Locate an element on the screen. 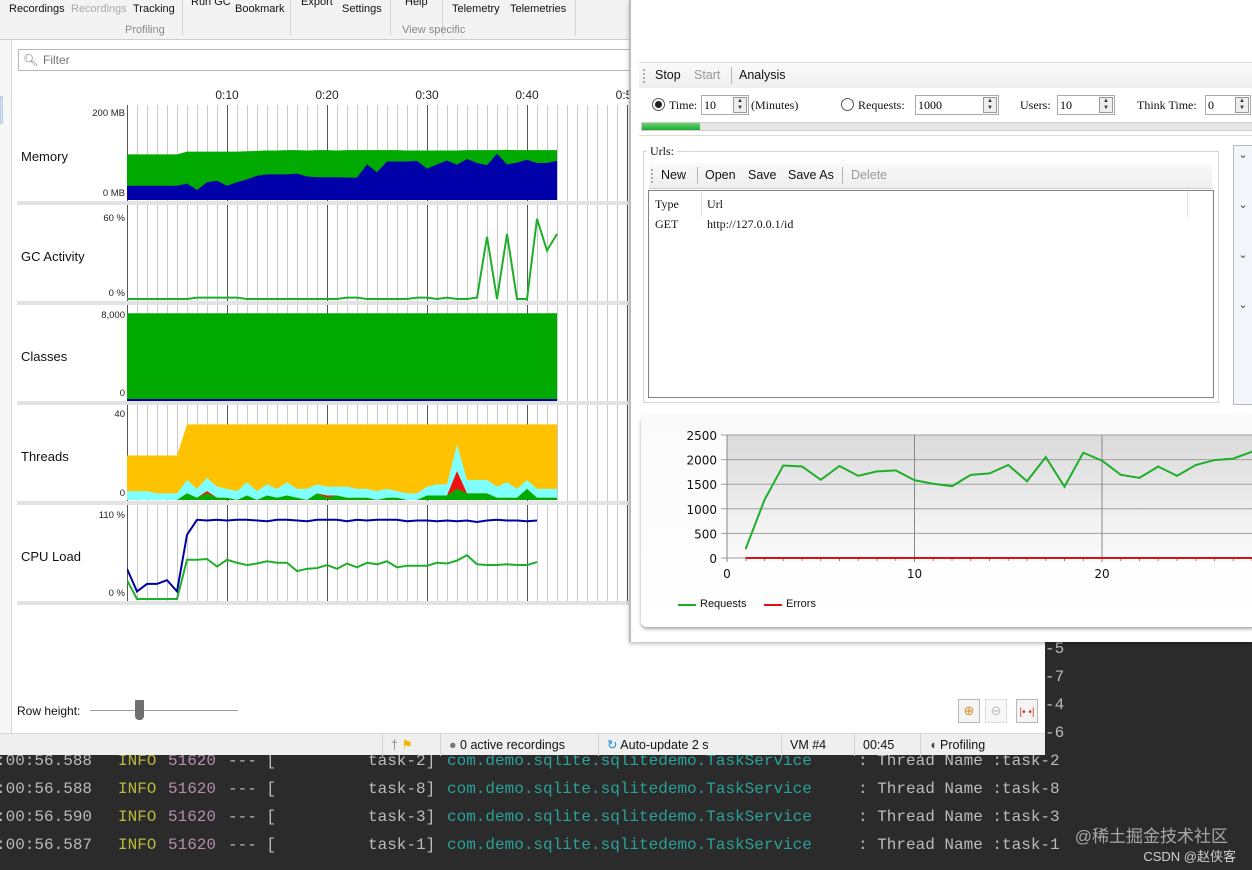 The height and width of the screenshot is (870, 1252). think-time-spinner: ▲▼ is located at coordinates (1228, 105).